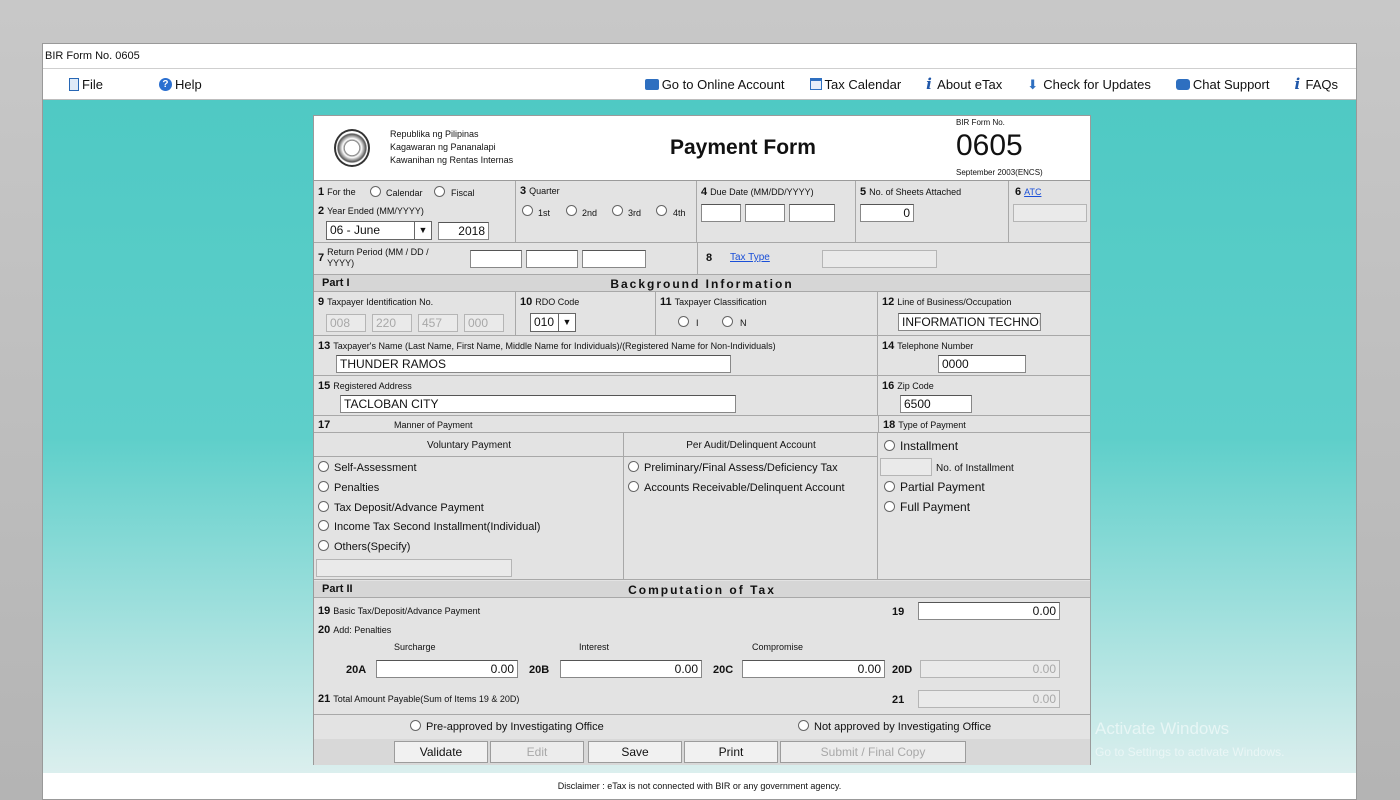  I want to click on option-others: Others(Specify), so click(364, 546).